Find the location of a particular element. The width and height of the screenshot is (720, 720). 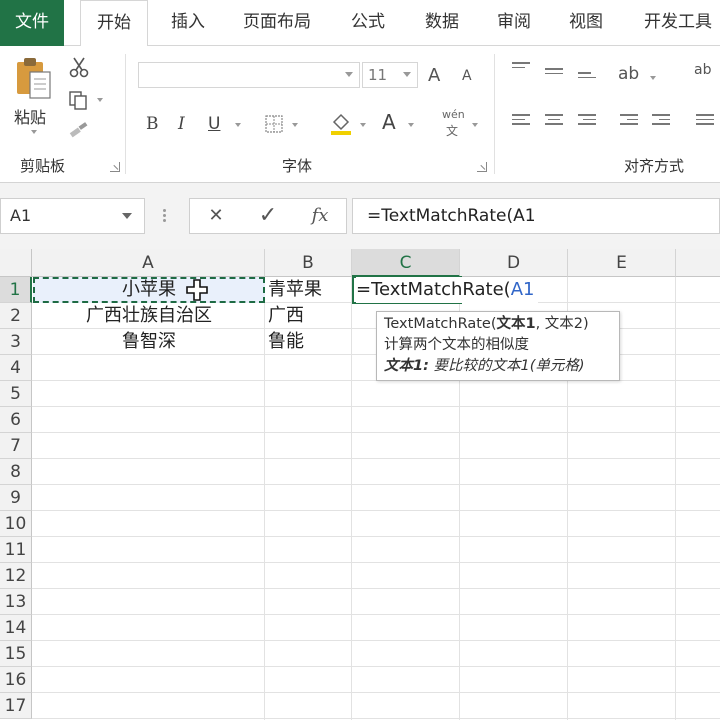

tooltip-current-arg: 文本1 is located at coordinates (516, 324).